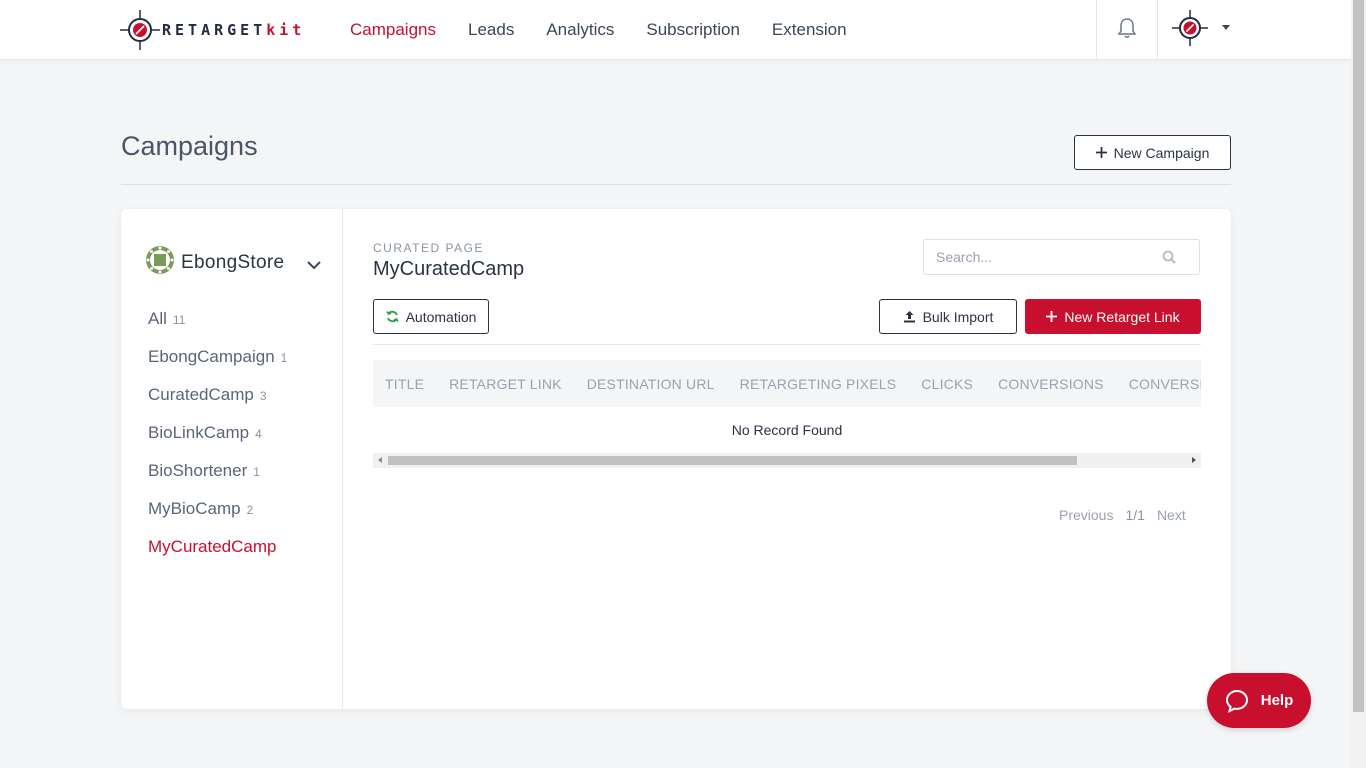 The image size is (1366, 768). Describe the element at coordinates (958, 316) in the screenshot. I see `bulk-import-label: Bulk Import` at that location.